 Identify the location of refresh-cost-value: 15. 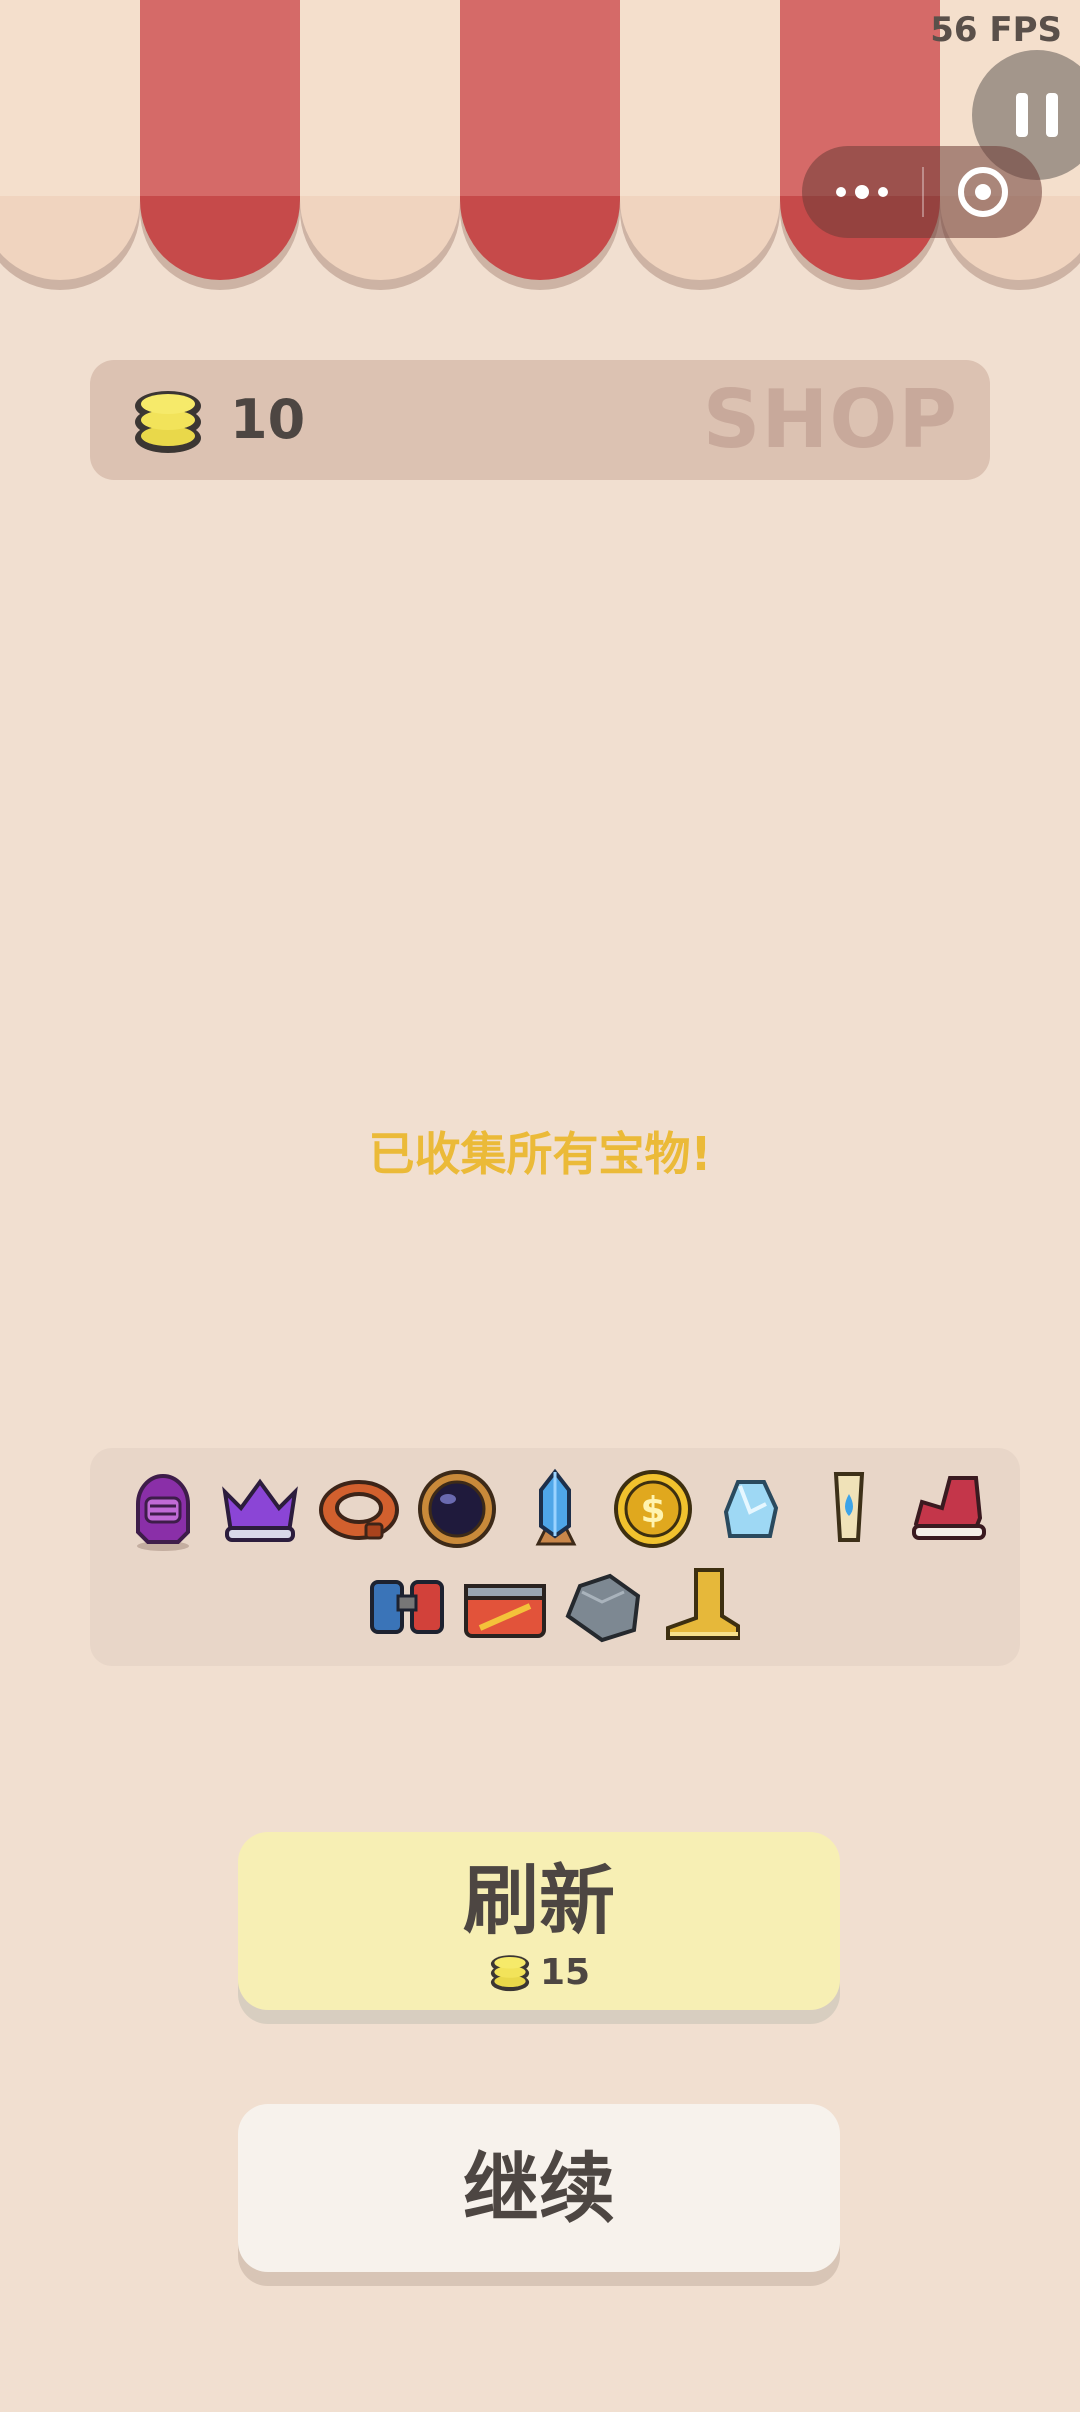
(565, 1972).